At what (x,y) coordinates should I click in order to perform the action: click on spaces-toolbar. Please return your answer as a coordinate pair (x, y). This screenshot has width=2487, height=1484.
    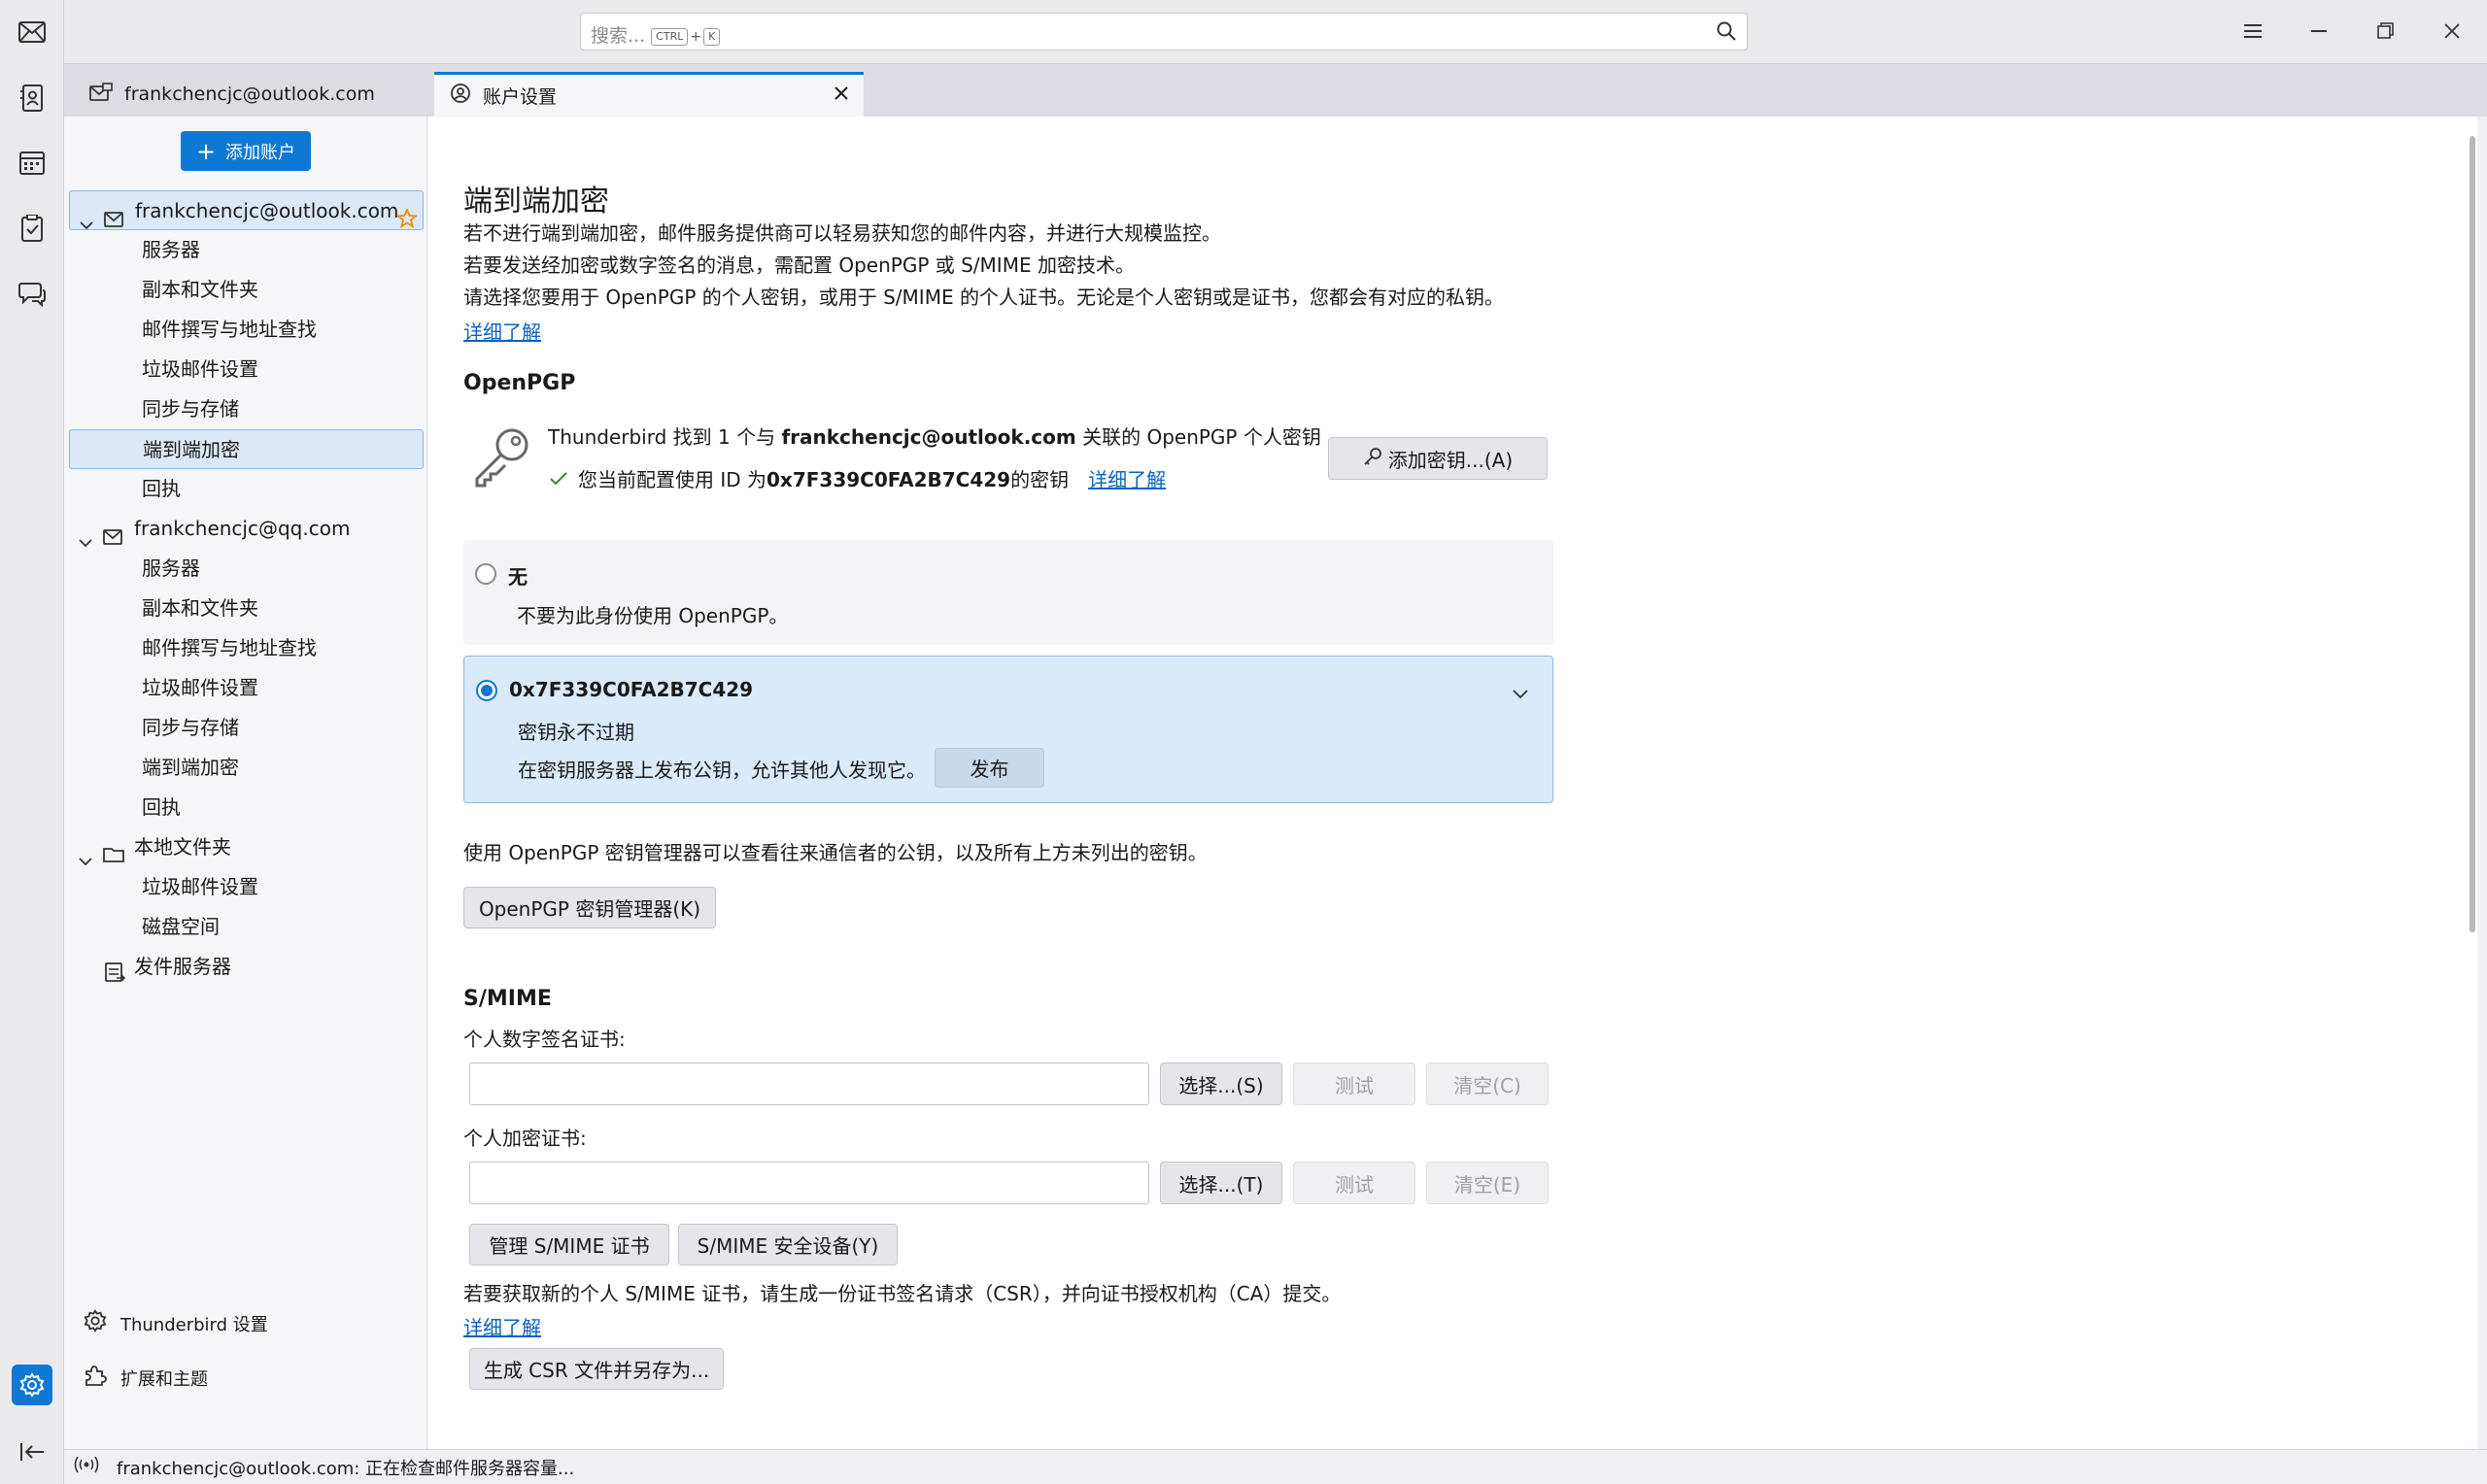
    Looking at the image, I should click on (32, 742).